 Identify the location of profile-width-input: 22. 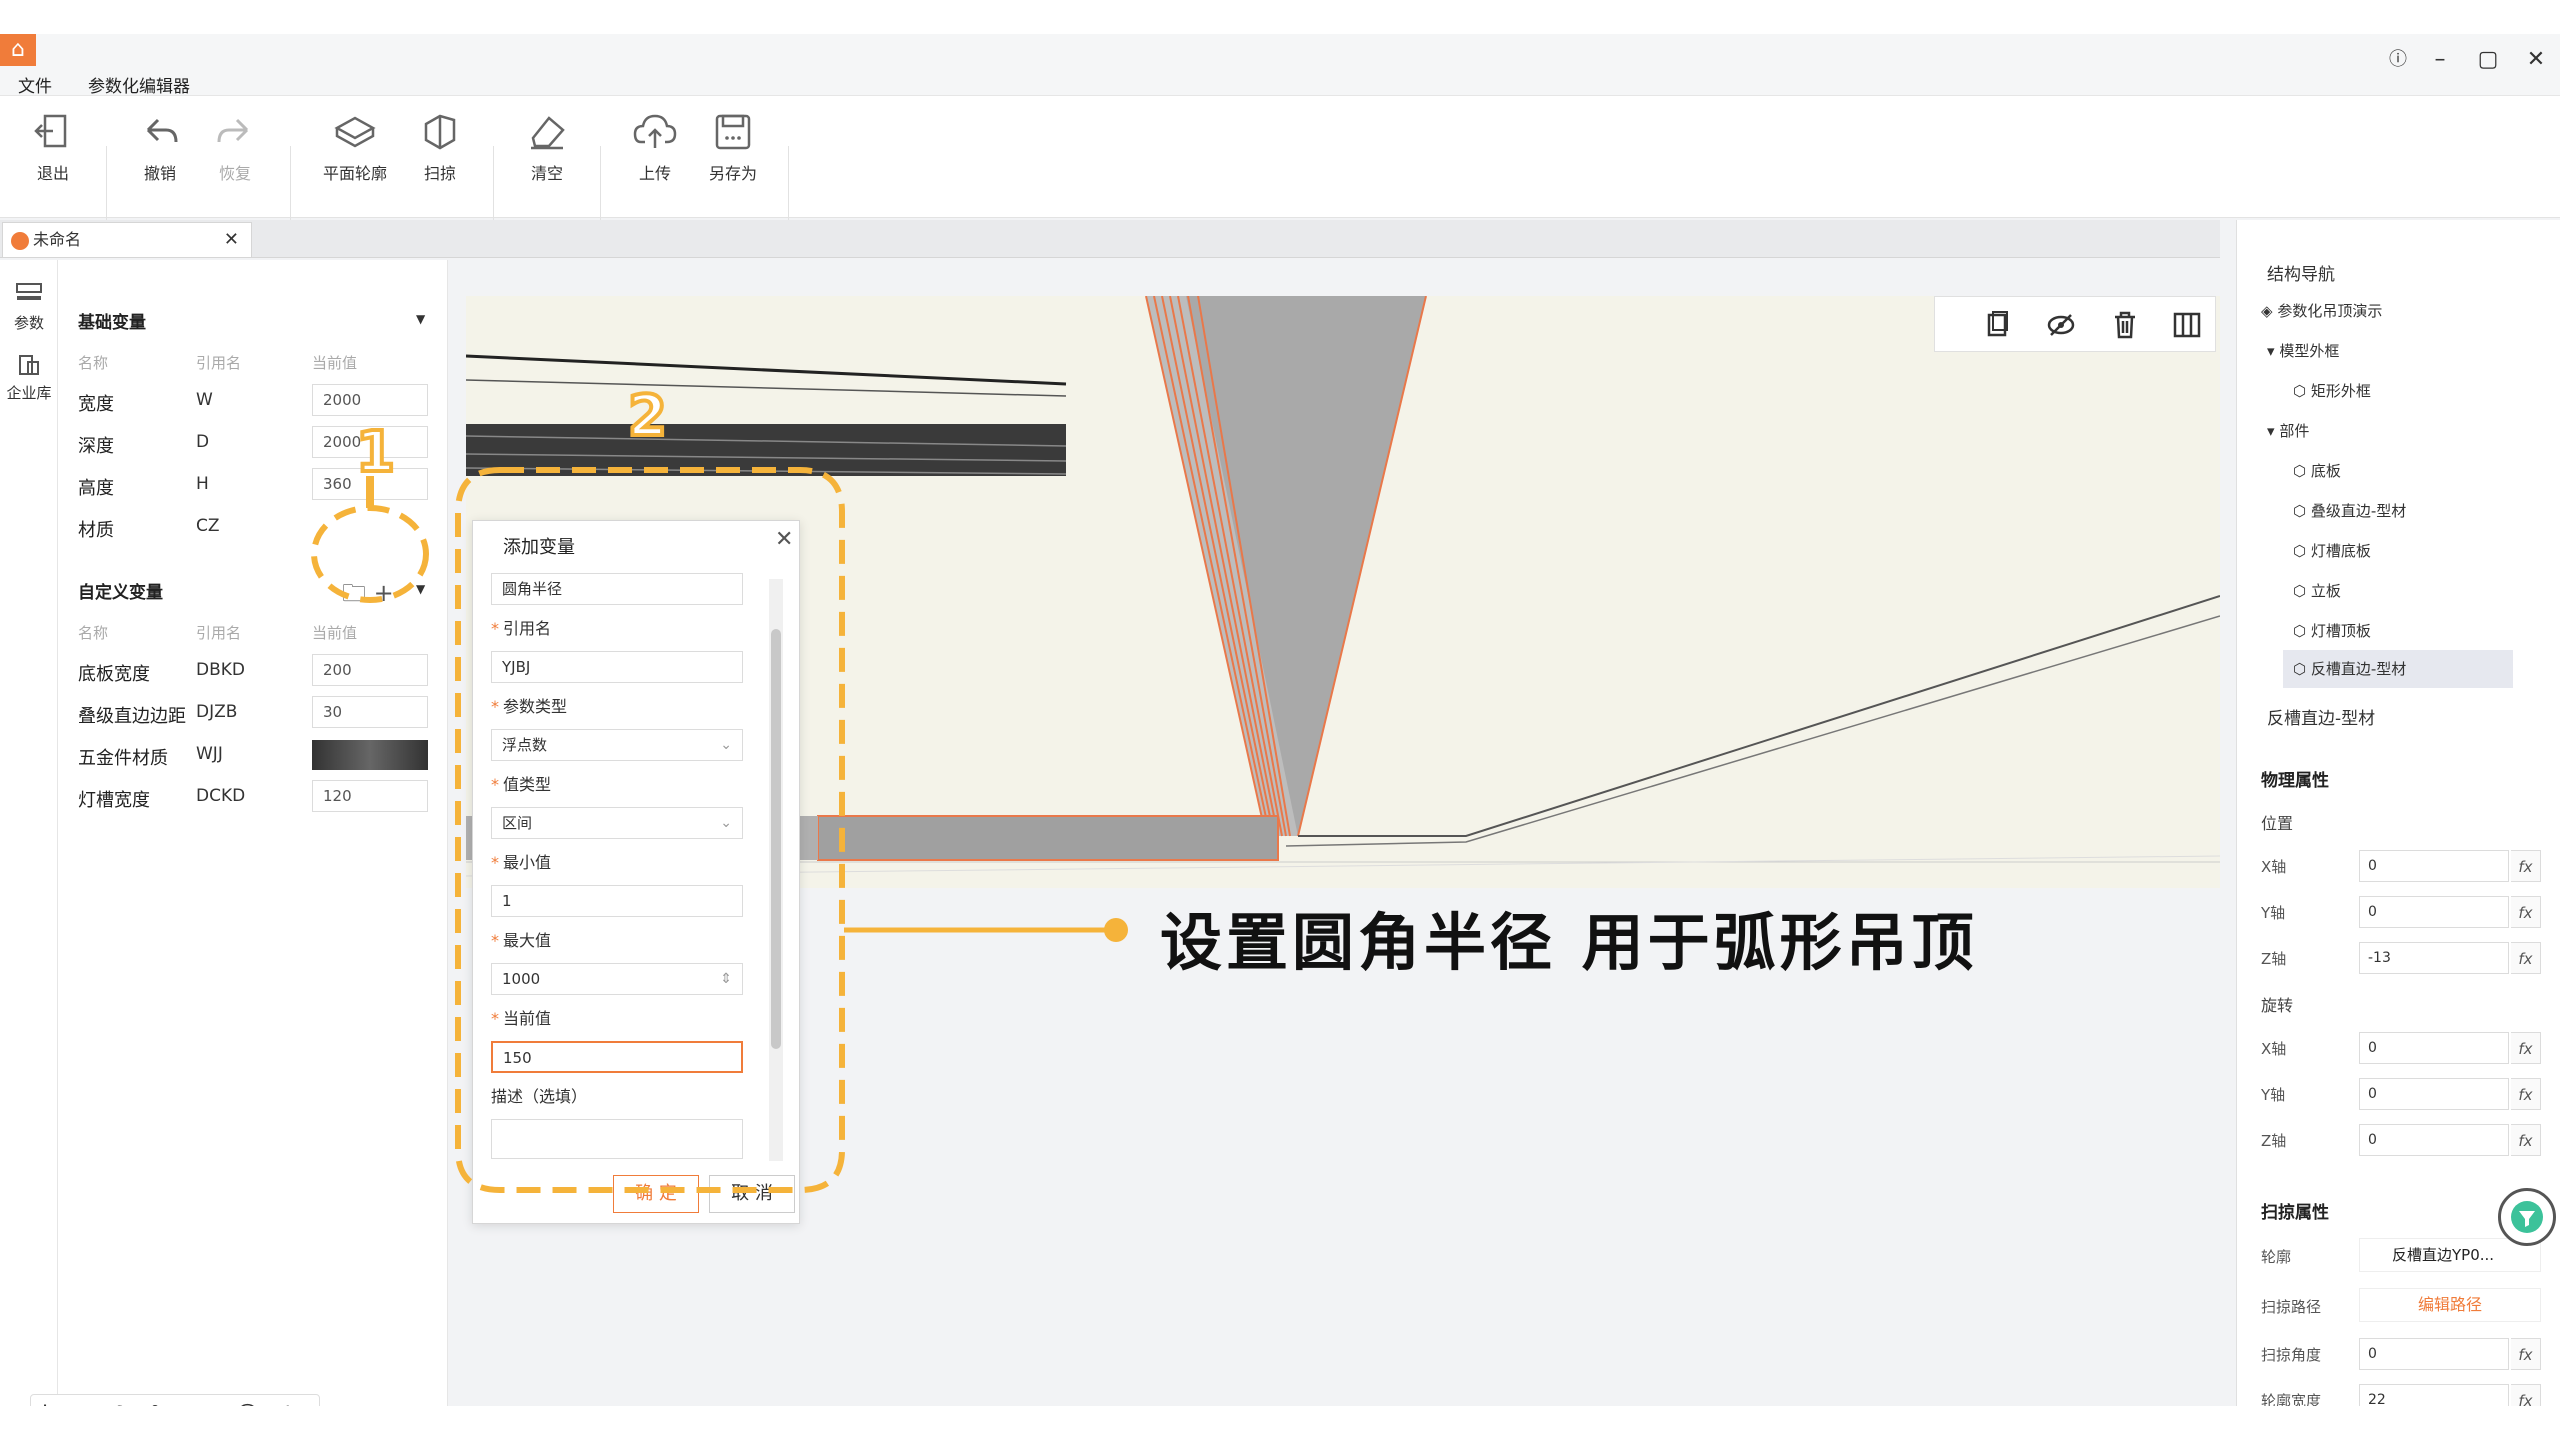
(2434, 1395).